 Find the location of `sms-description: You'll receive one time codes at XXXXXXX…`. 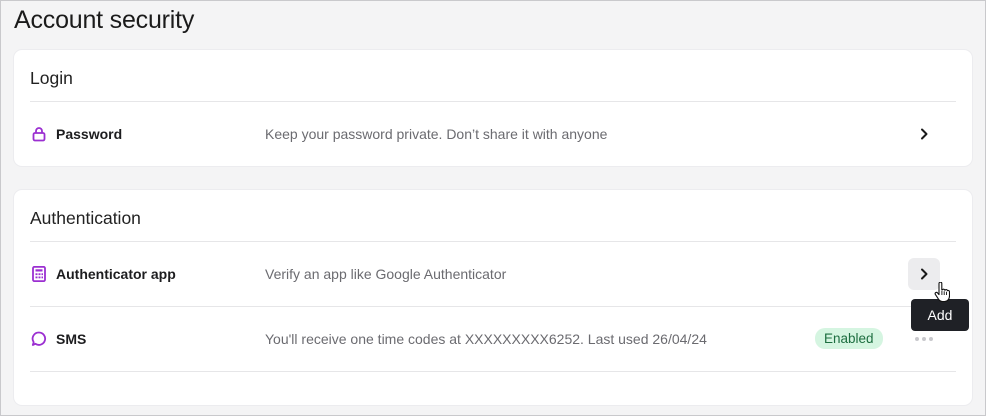

sms-description: You'll receive one time codes at XXXXXXX… is located at coordinates (486, 339).